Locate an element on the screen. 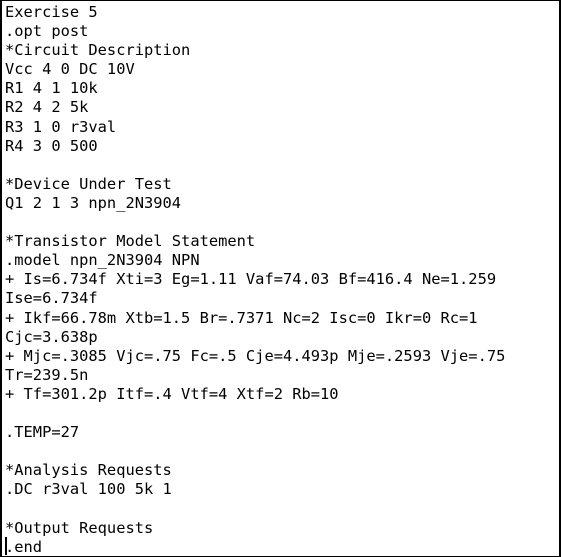  line-comment-output: *Output Requests is located at coordinates (79, 527).